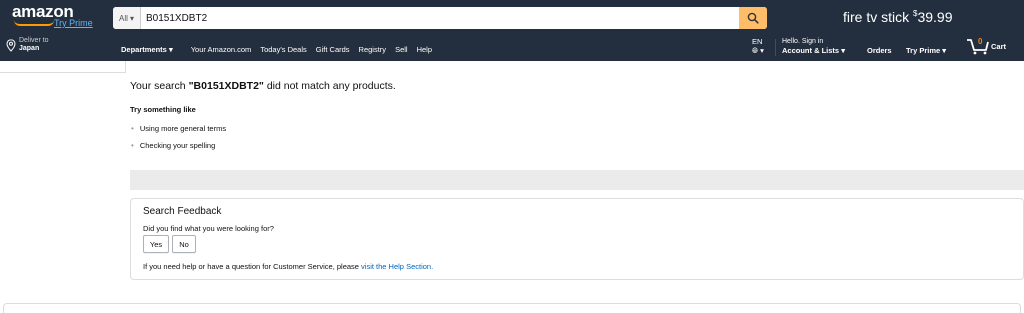 The image size is (1024, 313). I want to click on search-bar: All ▾, so click(440, 18).